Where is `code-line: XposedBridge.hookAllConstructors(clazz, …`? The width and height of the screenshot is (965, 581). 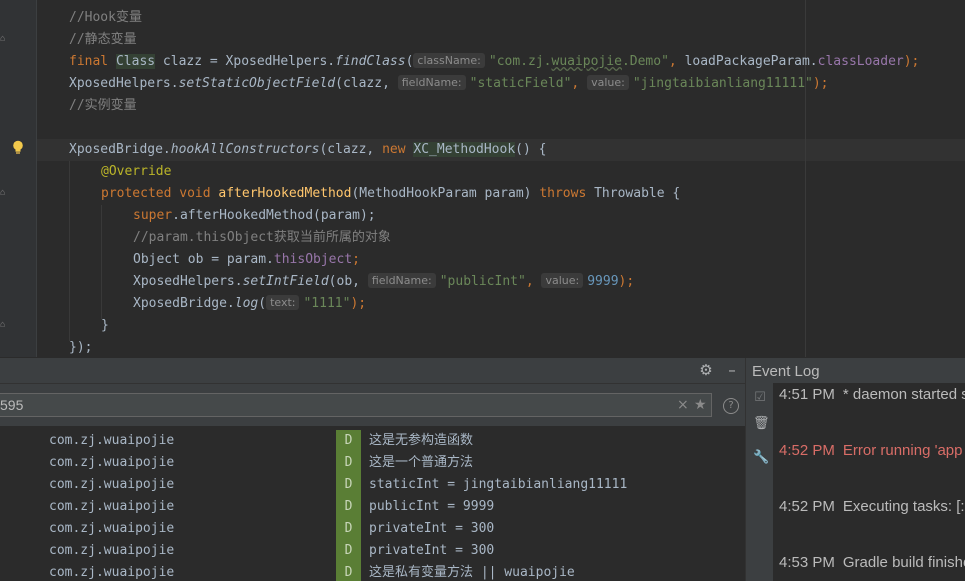
code-line: XposedBridge.hookAllConstructors(clazz, … is located at coordinates (307, 150).